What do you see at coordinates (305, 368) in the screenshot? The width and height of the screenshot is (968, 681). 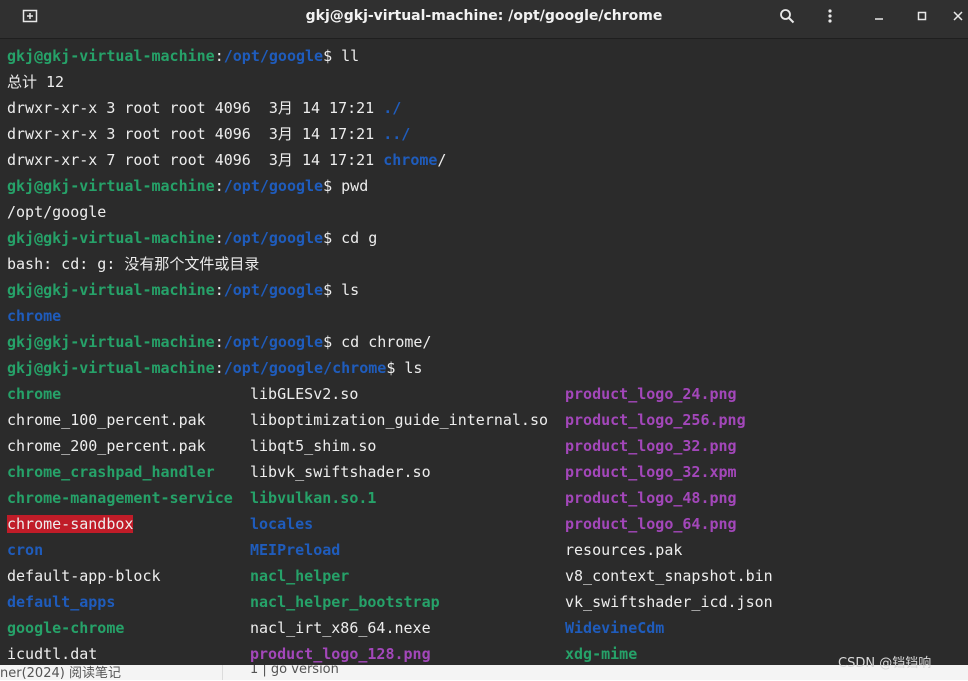 I see `prompt-path: /opt/google/chrome` at bounding box center [305, 368].